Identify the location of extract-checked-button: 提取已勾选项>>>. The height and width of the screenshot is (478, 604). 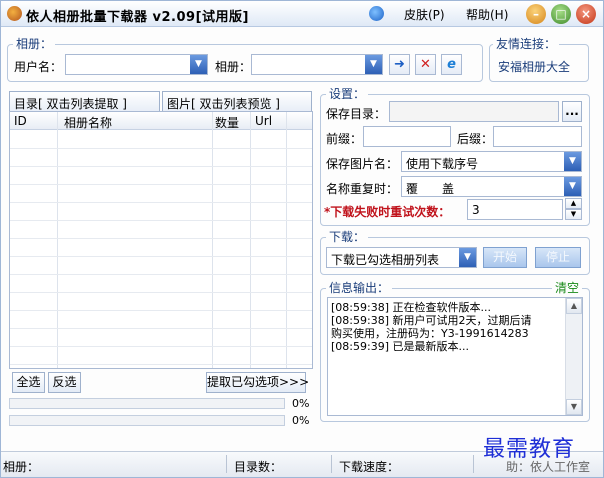
(257, 382).